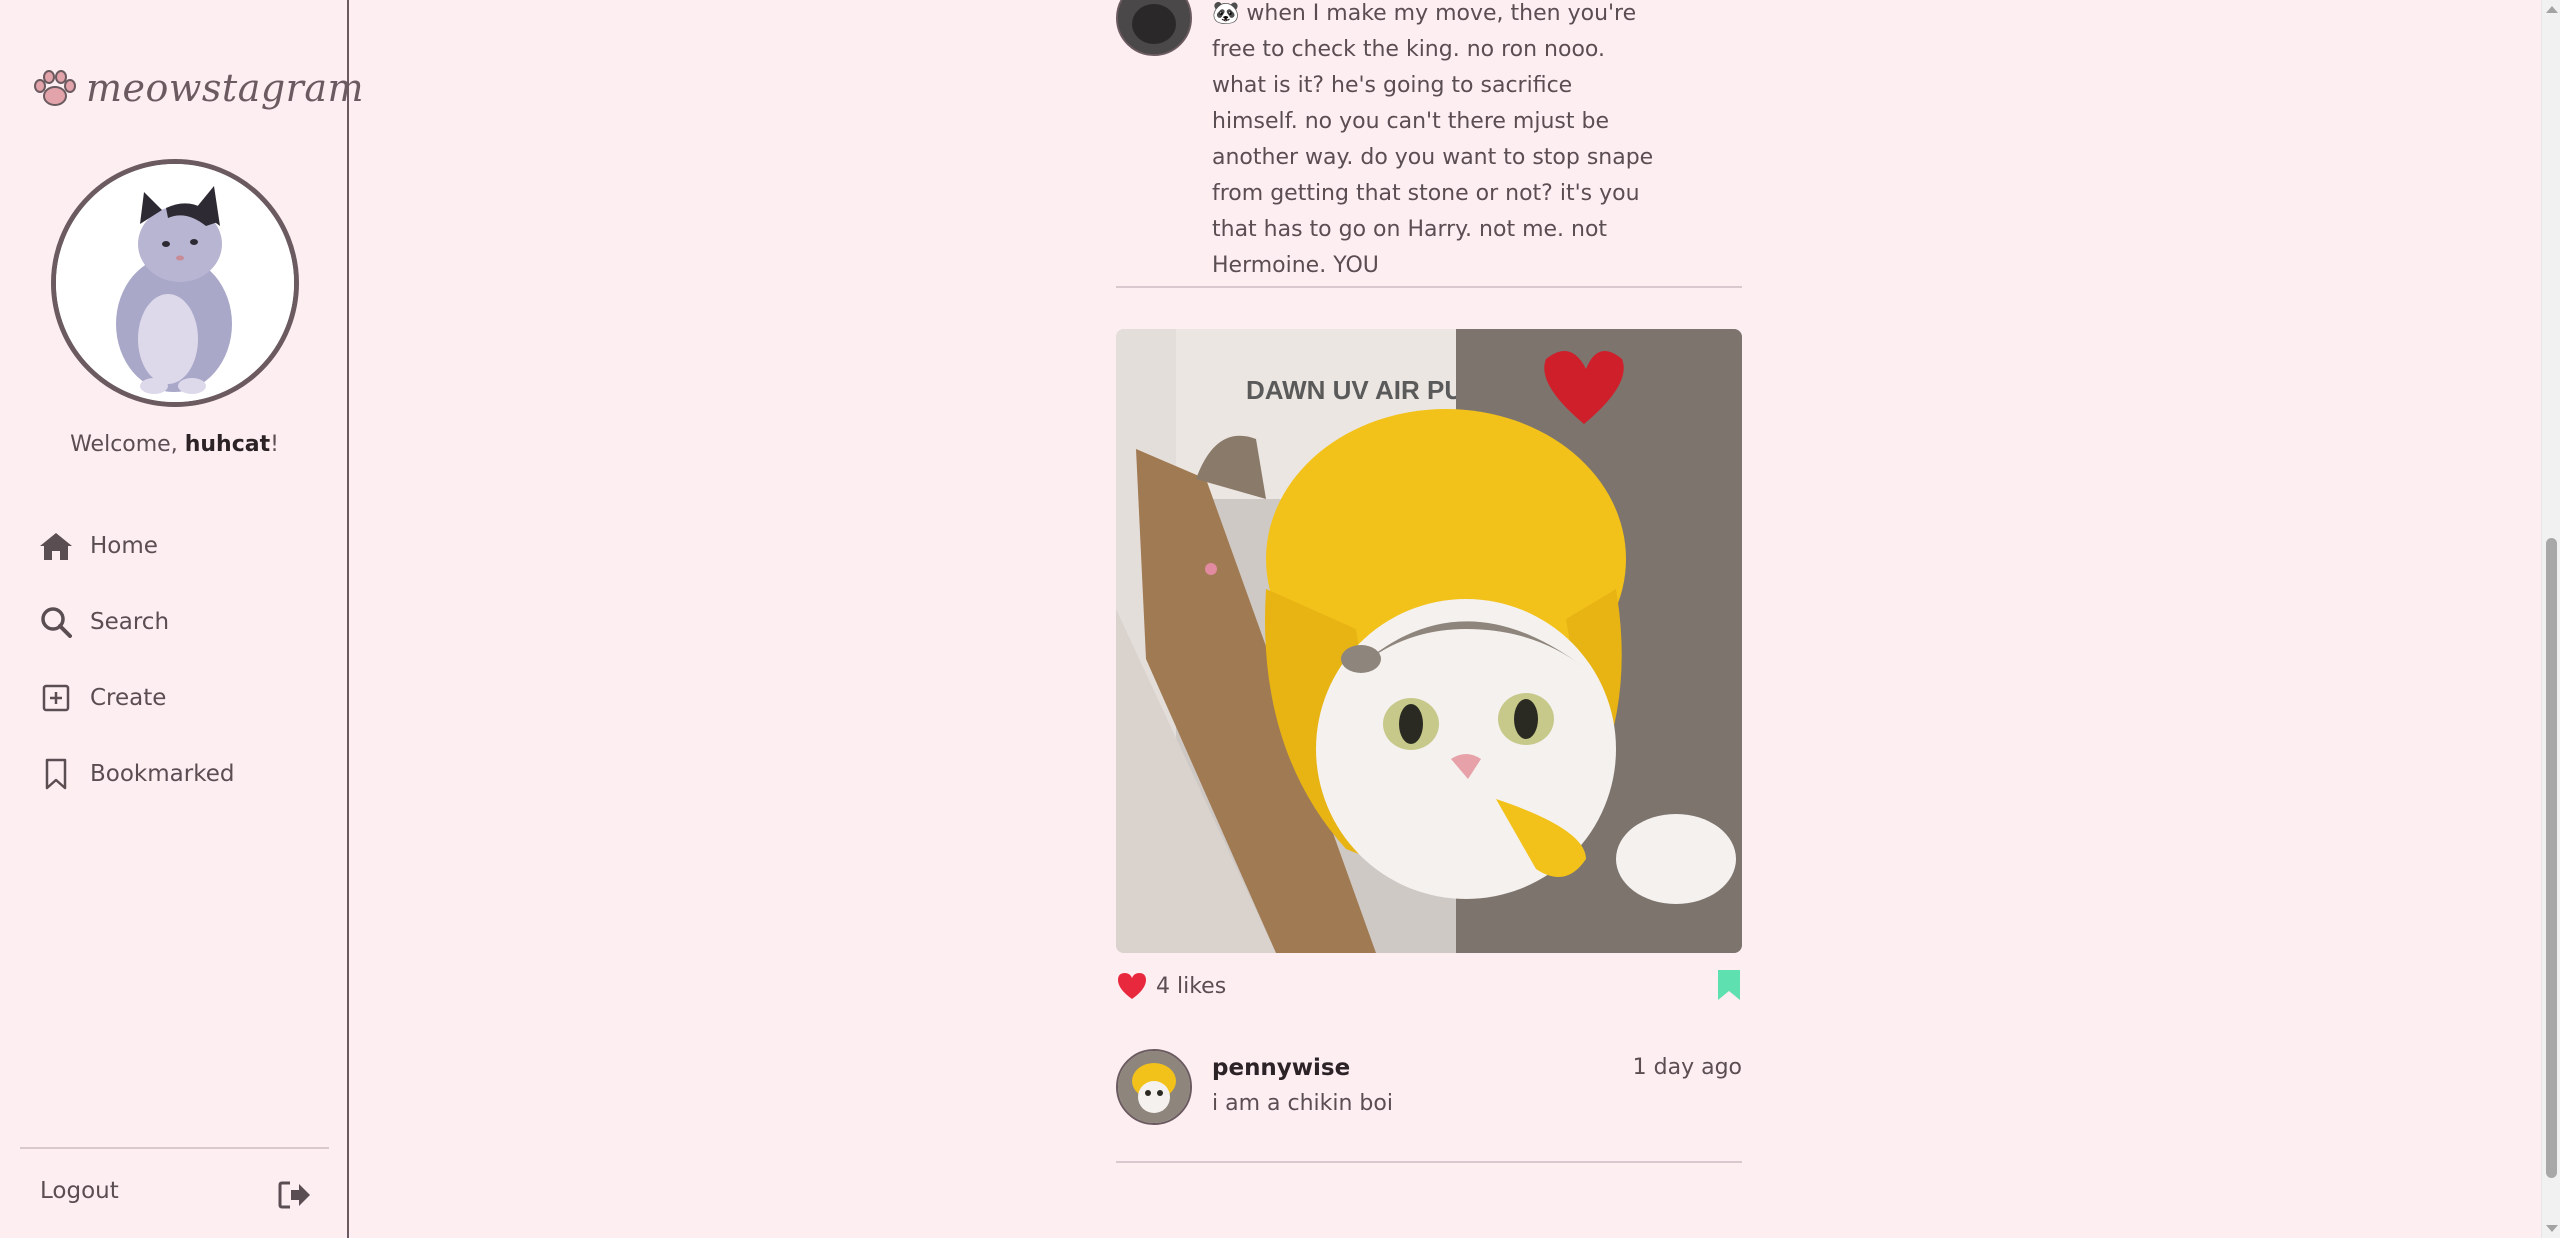  I want to click on scroll-up-arrow-icon, so click(2552, 9).